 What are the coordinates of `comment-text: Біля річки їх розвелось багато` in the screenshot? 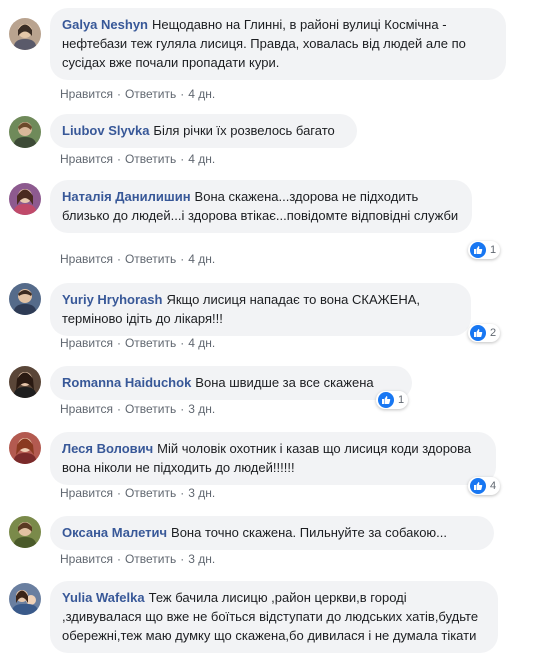 It's located at (244, 130).